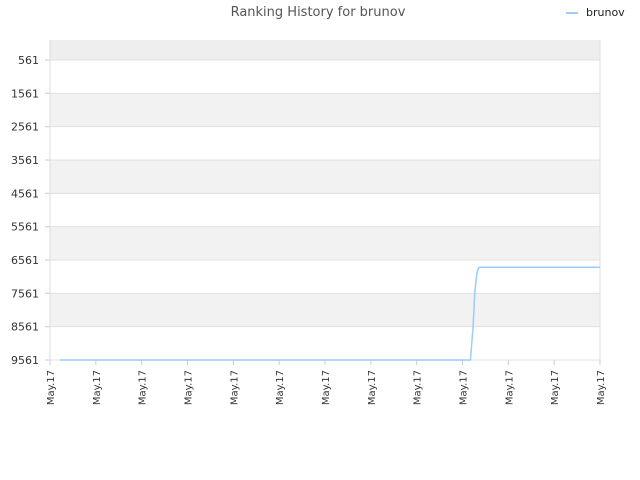 Image resolution: width=640 pixels, height=480 pixels. Describe the element at coordinates (28, 60) in the screenshot. I see `y-tick-label: 561` at that location.